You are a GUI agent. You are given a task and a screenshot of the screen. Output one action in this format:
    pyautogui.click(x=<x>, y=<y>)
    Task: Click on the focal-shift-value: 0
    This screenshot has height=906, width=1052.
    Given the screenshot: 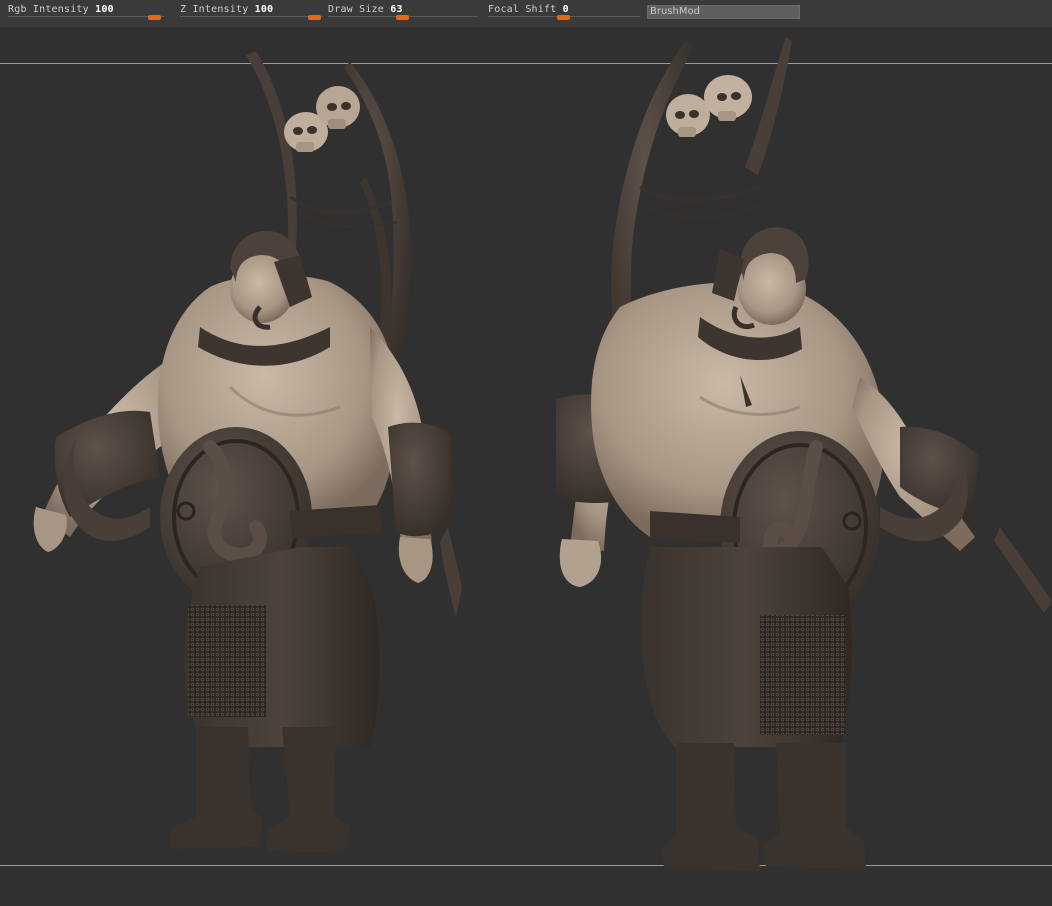 What is the action you would take?
    pyautogui.click(x=565, y=9)
    